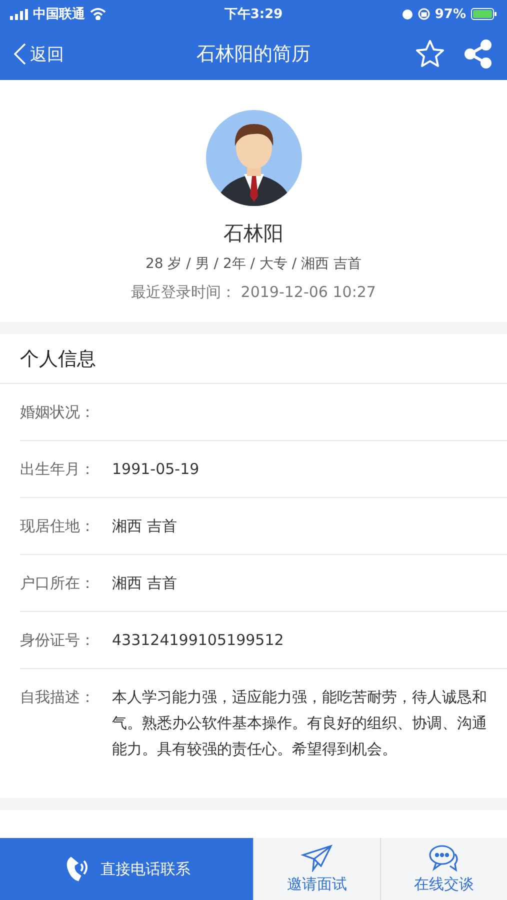 Image resolution: width=507 pixels, height=900 pixels. What do you see at coordinates (126, 869) in the screenshot?
I see `call-button: 直接电话联系` at bounding box center [126, 869].